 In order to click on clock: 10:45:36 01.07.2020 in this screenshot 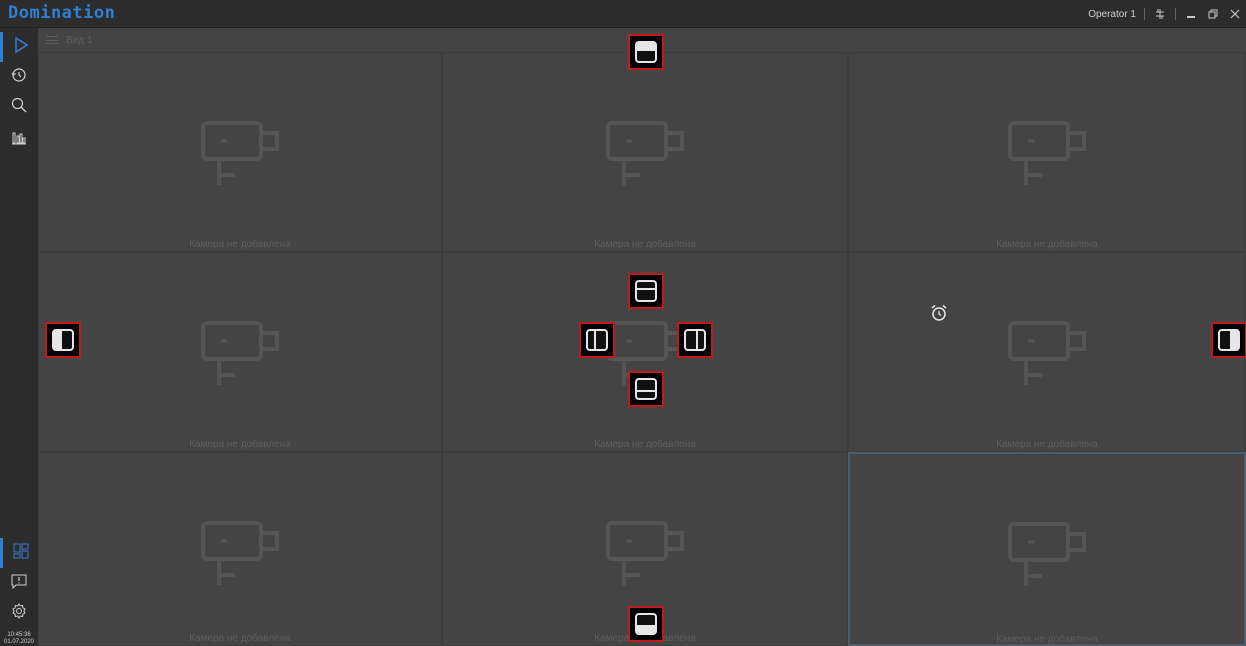, I will do `click(19, 639)`.